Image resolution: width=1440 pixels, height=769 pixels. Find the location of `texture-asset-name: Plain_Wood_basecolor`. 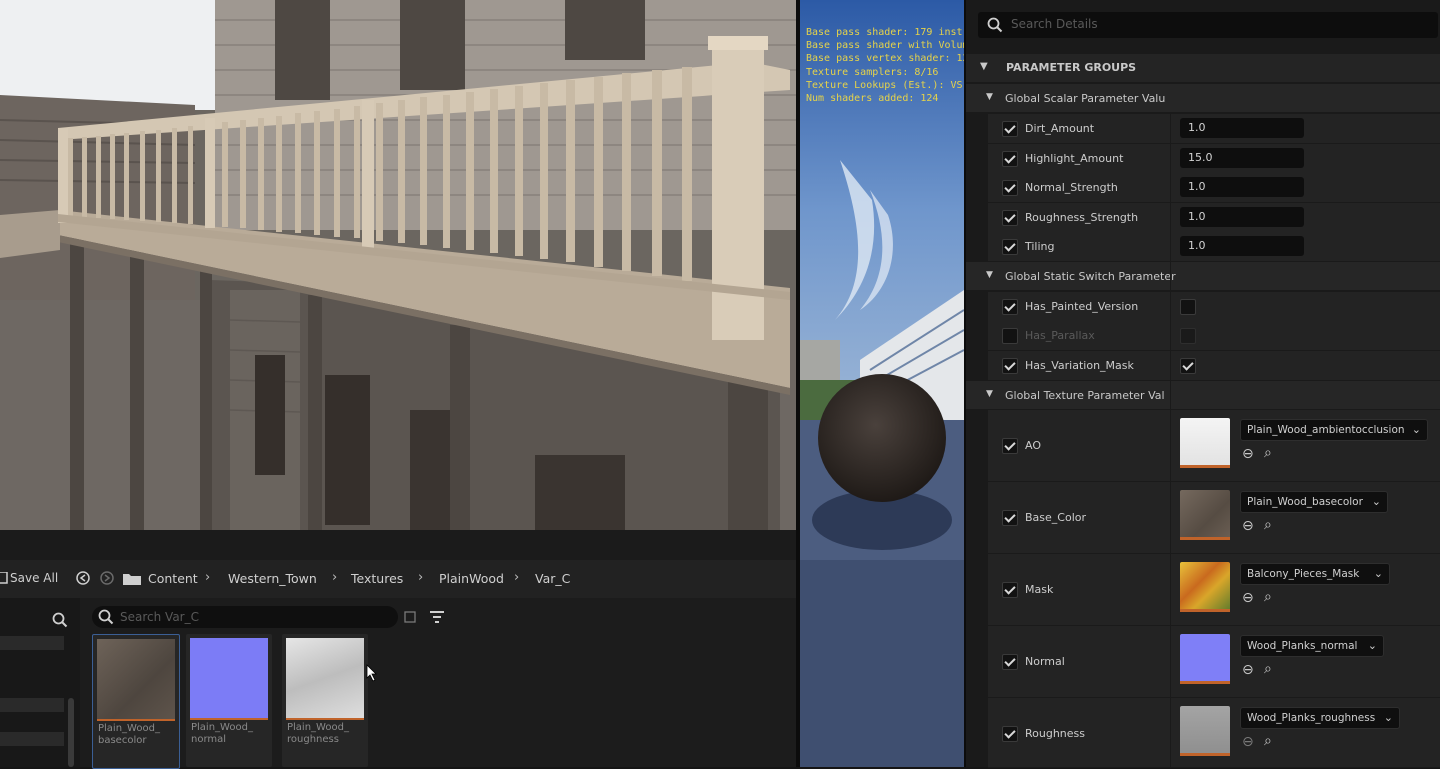

texture-asset-name: Plain_Wood_basecolor is located at coordinates (1305, 502).